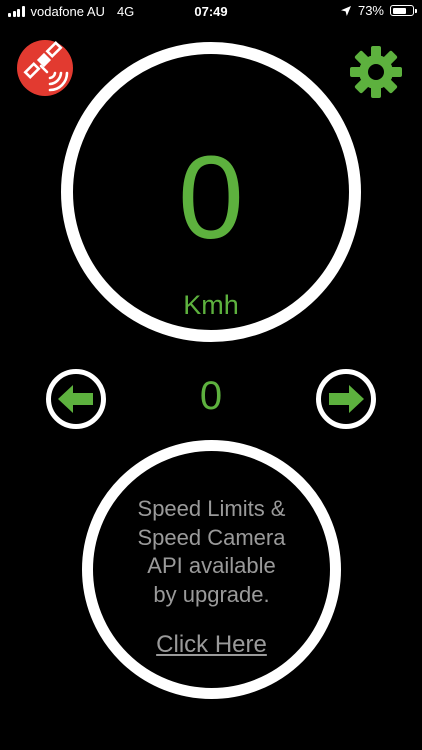 The width and height of the screenshot is (422, 750). What do you see at coordinates (211, 305) in the screenshot?
I see `speed-unit: Kmh` at bounding box center [211, 305].